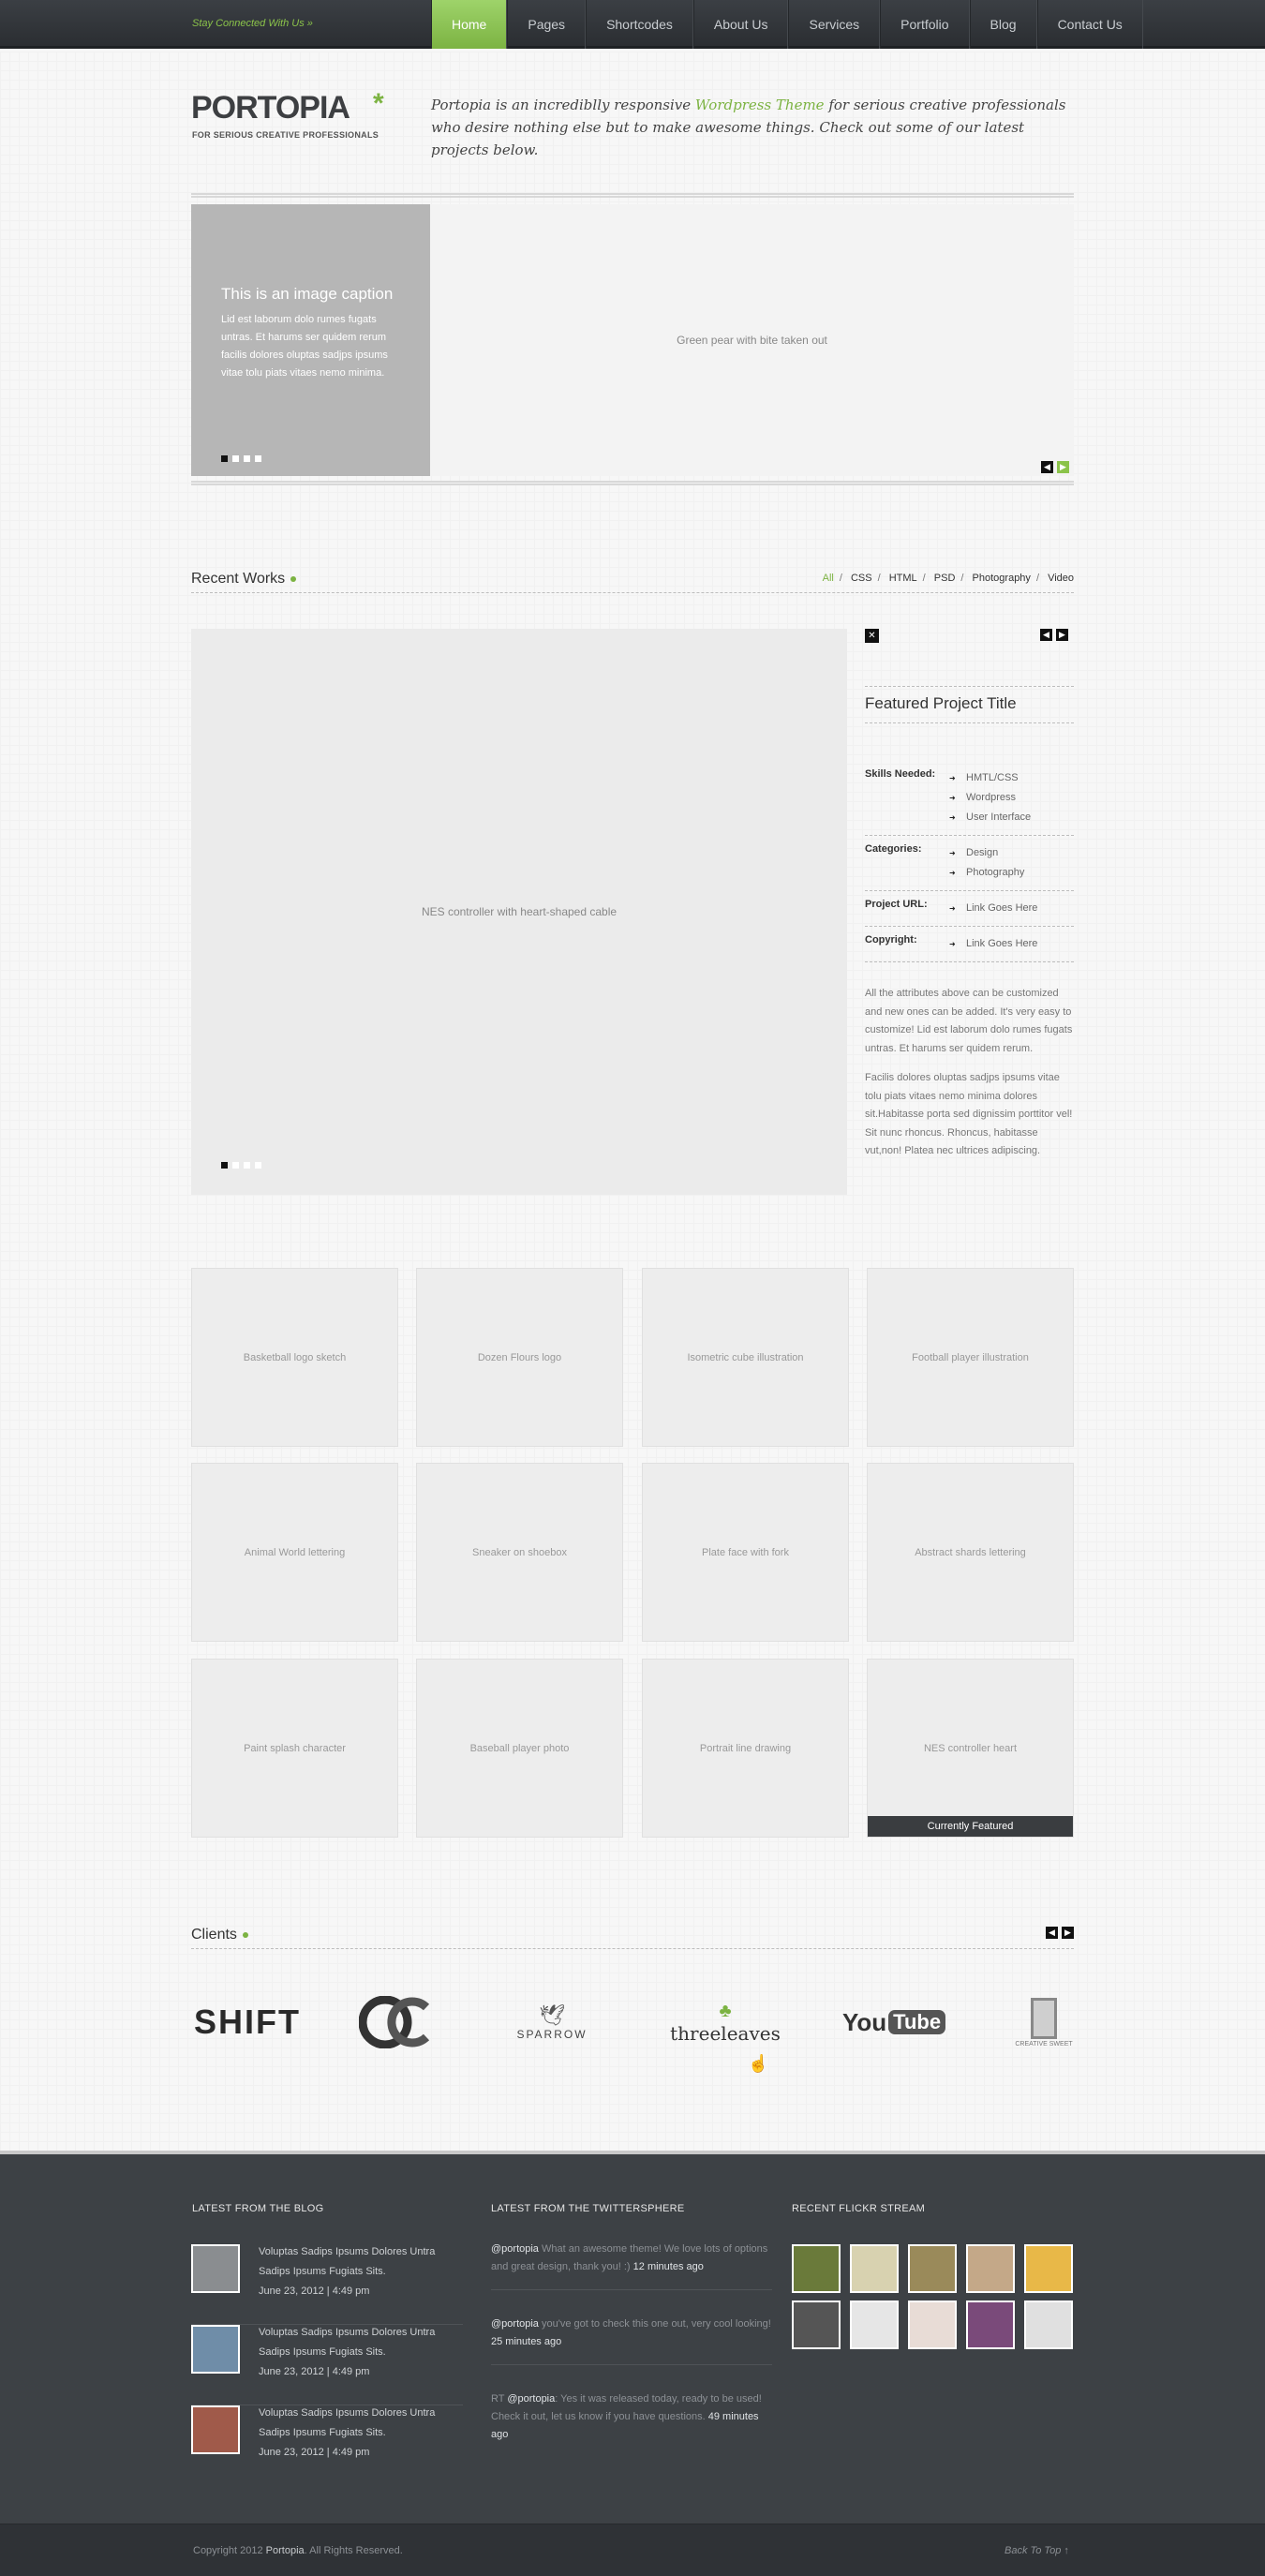  I want to click on portfolio-filters: All / CSS / HTML / PSD / Photography / Video, so click(948, 578).